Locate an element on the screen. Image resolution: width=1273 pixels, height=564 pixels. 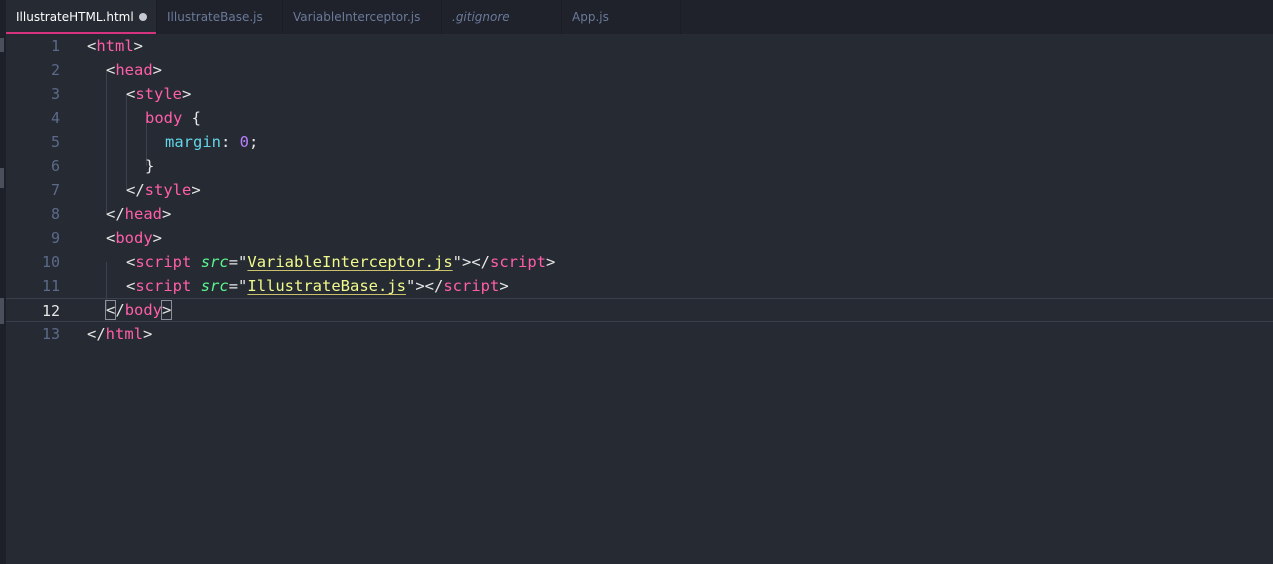
tab-label: App.js is located at coordinates (590, 17).